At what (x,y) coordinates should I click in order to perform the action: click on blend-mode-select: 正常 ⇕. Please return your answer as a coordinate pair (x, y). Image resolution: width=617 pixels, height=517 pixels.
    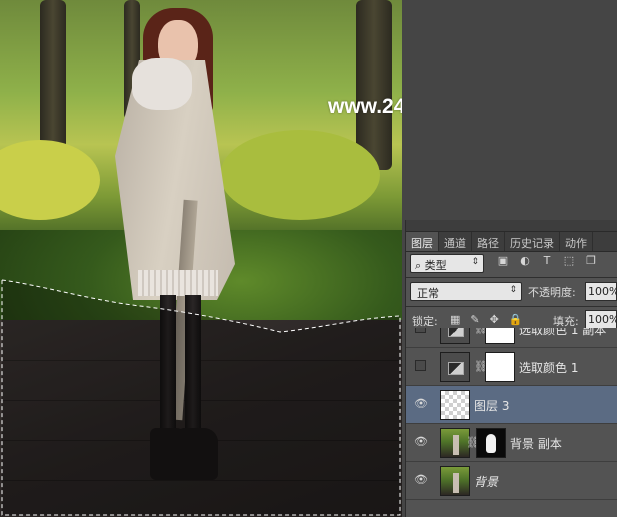
    Looking at the image, I should click on (466, 291).